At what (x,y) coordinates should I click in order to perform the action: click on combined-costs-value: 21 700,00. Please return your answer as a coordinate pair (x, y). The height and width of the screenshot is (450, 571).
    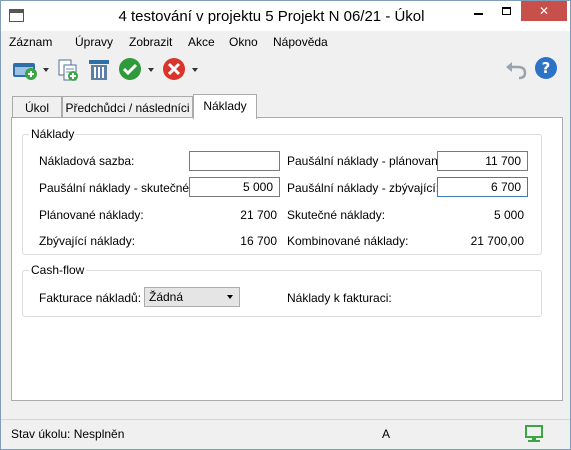
    Looking at the image, I should click on (497, 241).